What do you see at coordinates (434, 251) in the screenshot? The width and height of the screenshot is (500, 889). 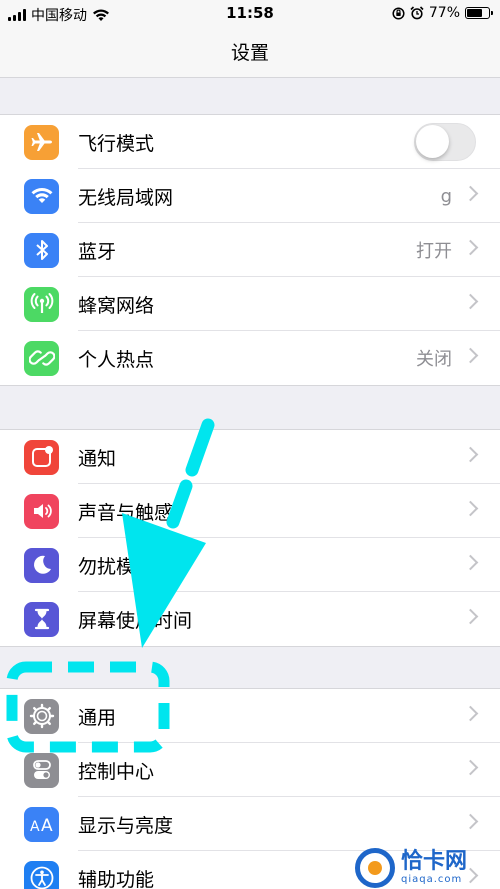 I see `row-value: 打开` at bounding box center [434, 251].